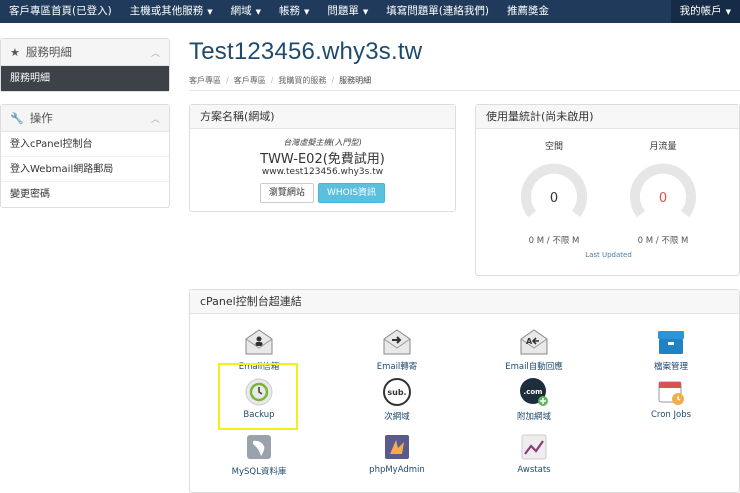 This screenshot has height=493, width=740. I want to click on nav-tickets: 問題單 ▼, so click(347, 11).